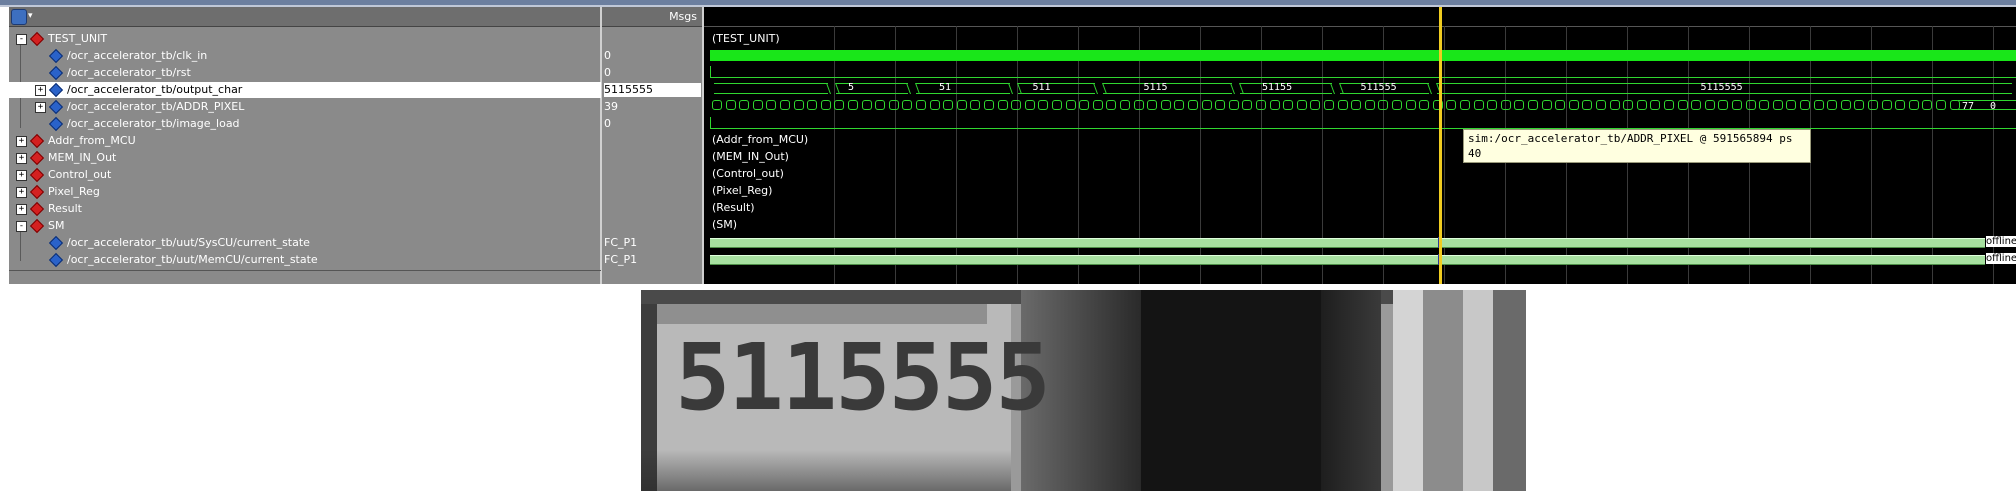  I want to click on memcu-state-wave, so click(1347, 260).